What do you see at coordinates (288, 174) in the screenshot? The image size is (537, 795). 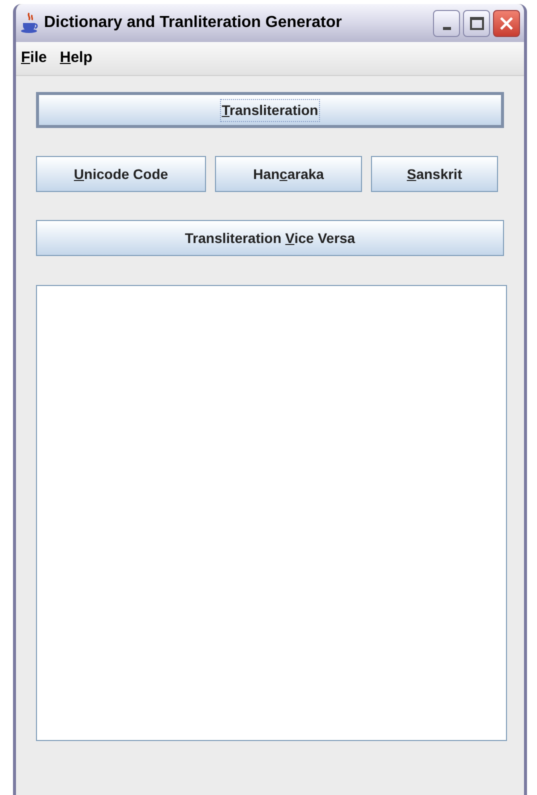 I see `action-button: Hancaraka` at bounding box center [288, 174].